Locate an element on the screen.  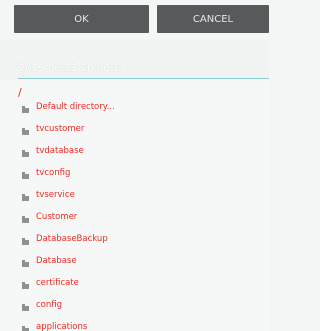
ok-button: OK is located at coordinates (81, 19).